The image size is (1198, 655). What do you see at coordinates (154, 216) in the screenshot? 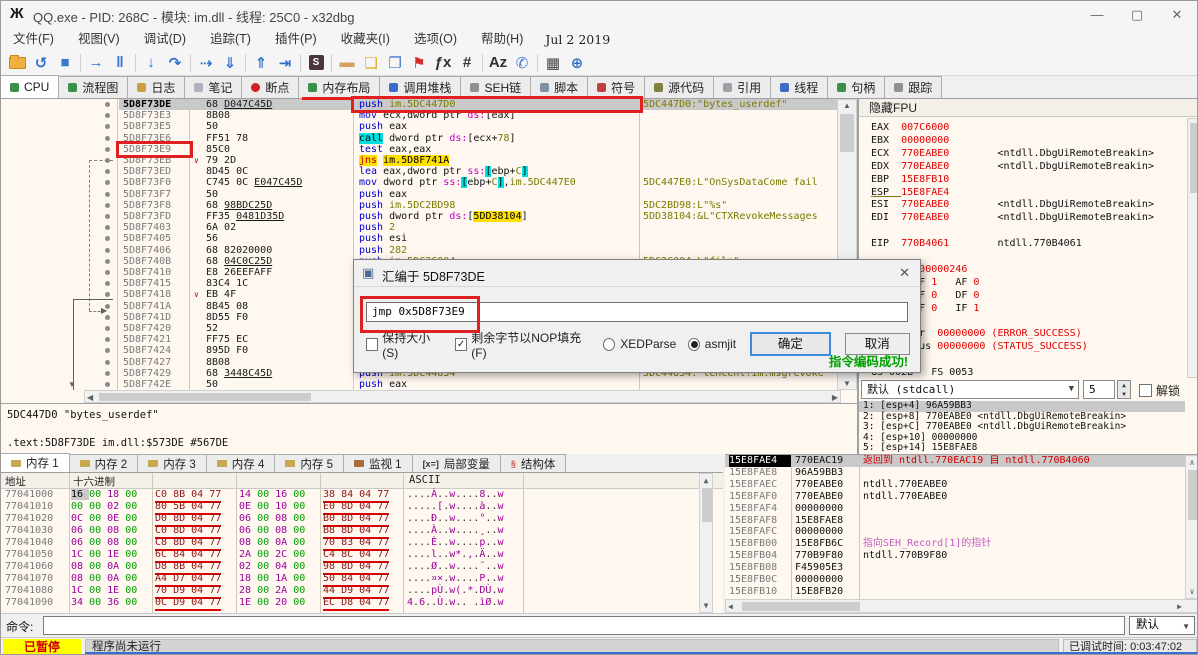
I see `address-cell: 5D8F73FD` at bounding box center [154, 216].